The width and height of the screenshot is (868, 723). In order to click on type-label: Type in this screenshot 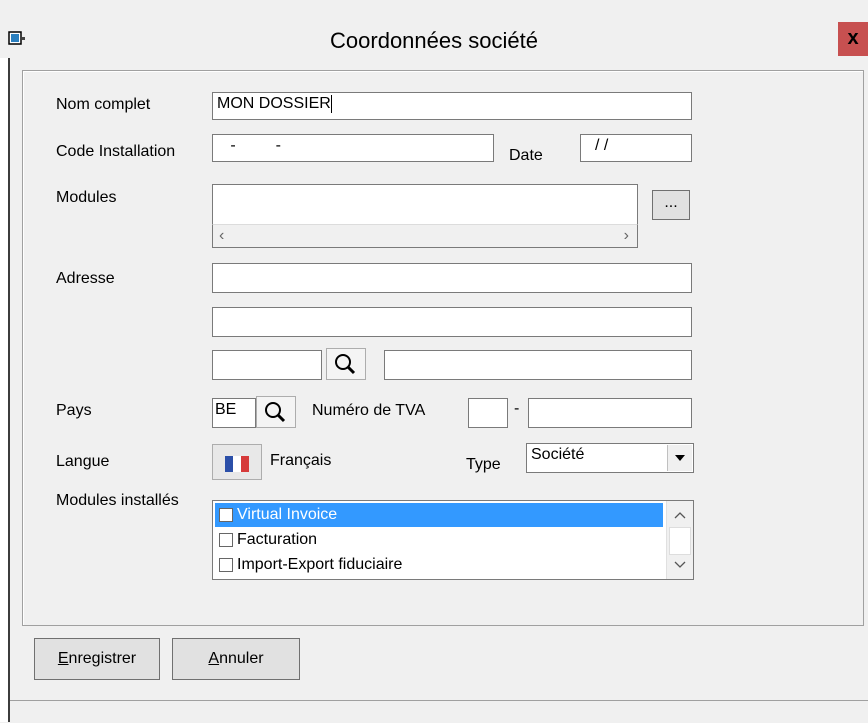, I will do `click(483, 464)`.